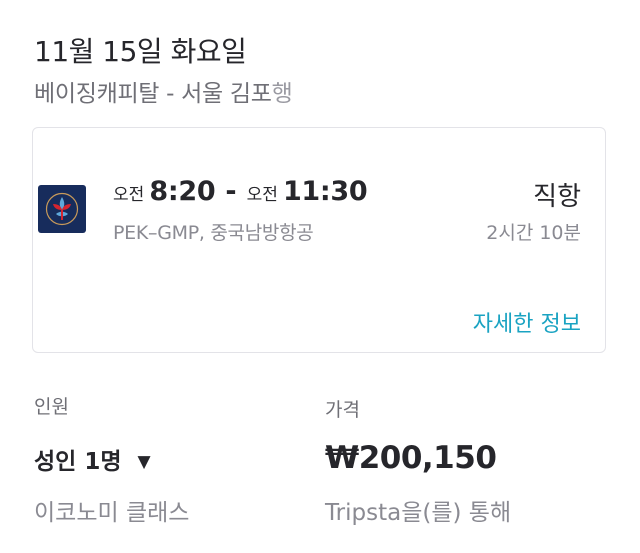 The height and width of the screenshot is (553, 640). What do you see at coordinates (533, 233) in the screenshot?
I see `flight-duration: 2시간 10분` at bounding box center [533, 233].